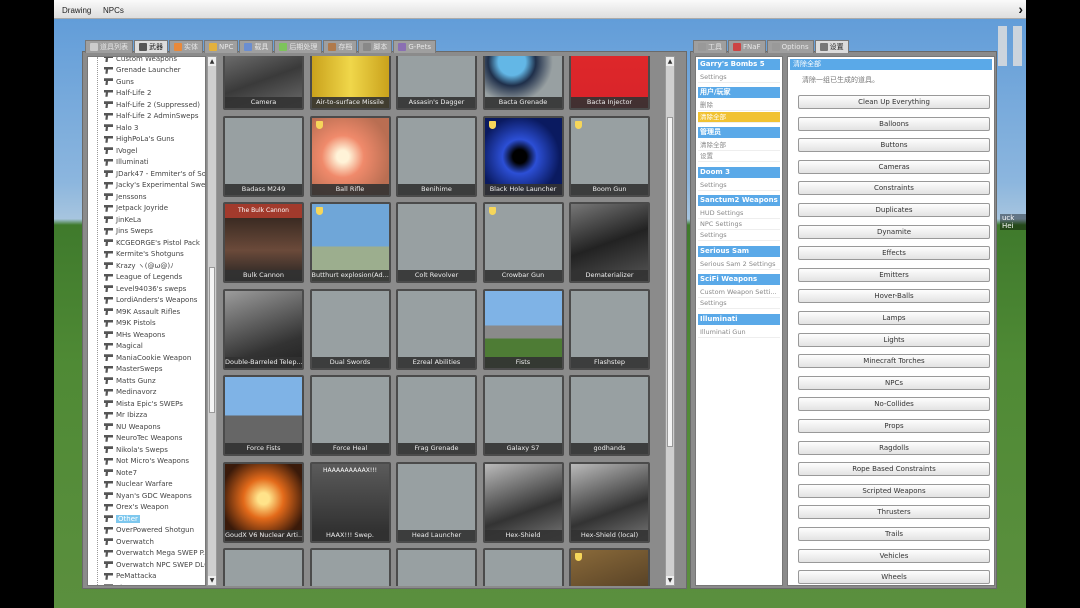 The height and width of the screenshot is (608, 1080). What do you see at coordinates (523, 502) in the screenshot?
I see `weapon-item: Hex-Shield` at bounding box center [523, 502].